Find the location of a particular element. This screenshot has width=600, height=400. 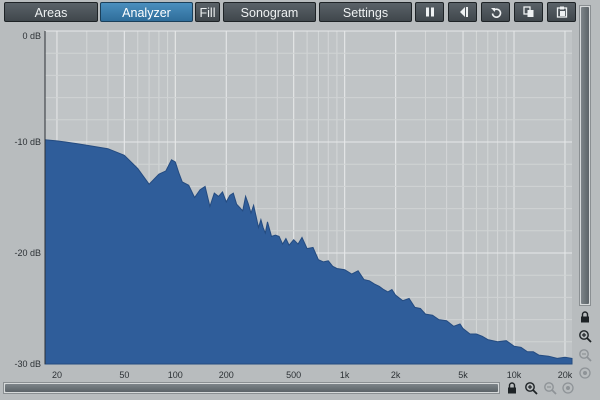

x-tick-label: 20k is located at coordinates (565, 375).